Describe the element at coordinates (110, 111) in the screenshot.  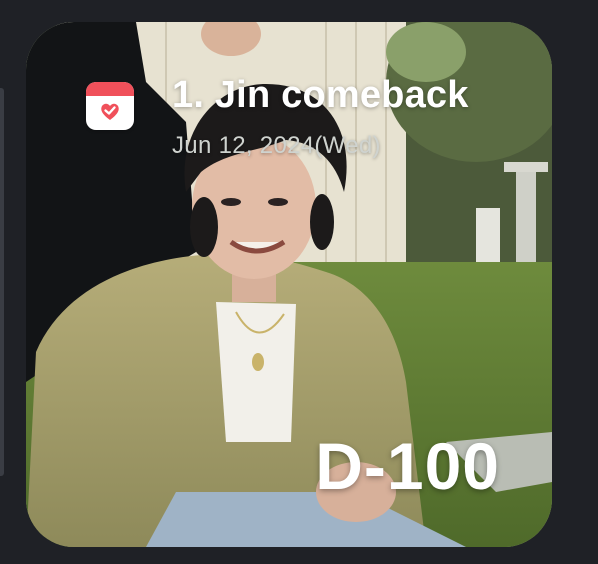
I see `check-heart-icon` at that location.